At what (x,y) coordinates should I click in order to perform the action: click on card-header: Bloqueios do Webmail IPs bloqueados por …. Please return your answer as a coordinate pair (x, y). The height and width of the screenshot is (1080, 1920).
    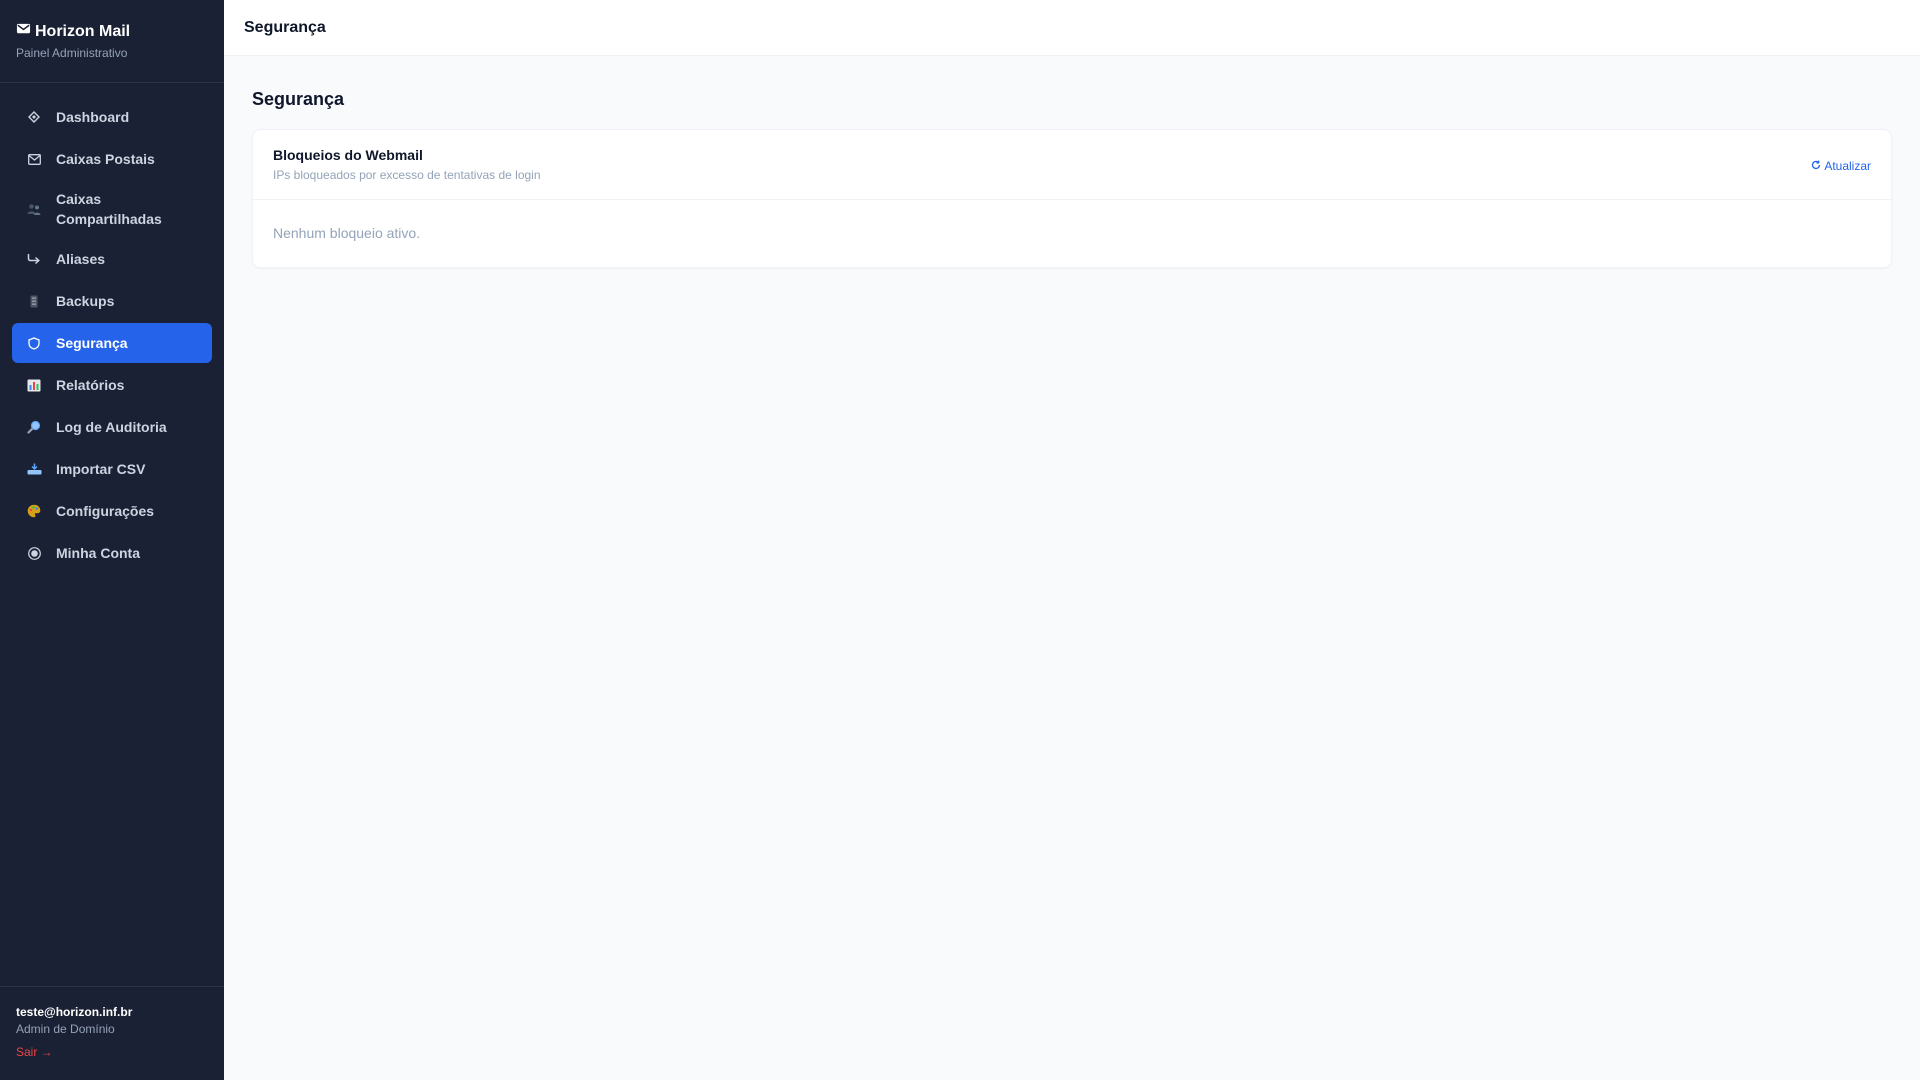
    Looking at the image, I should click on (1072, 165).